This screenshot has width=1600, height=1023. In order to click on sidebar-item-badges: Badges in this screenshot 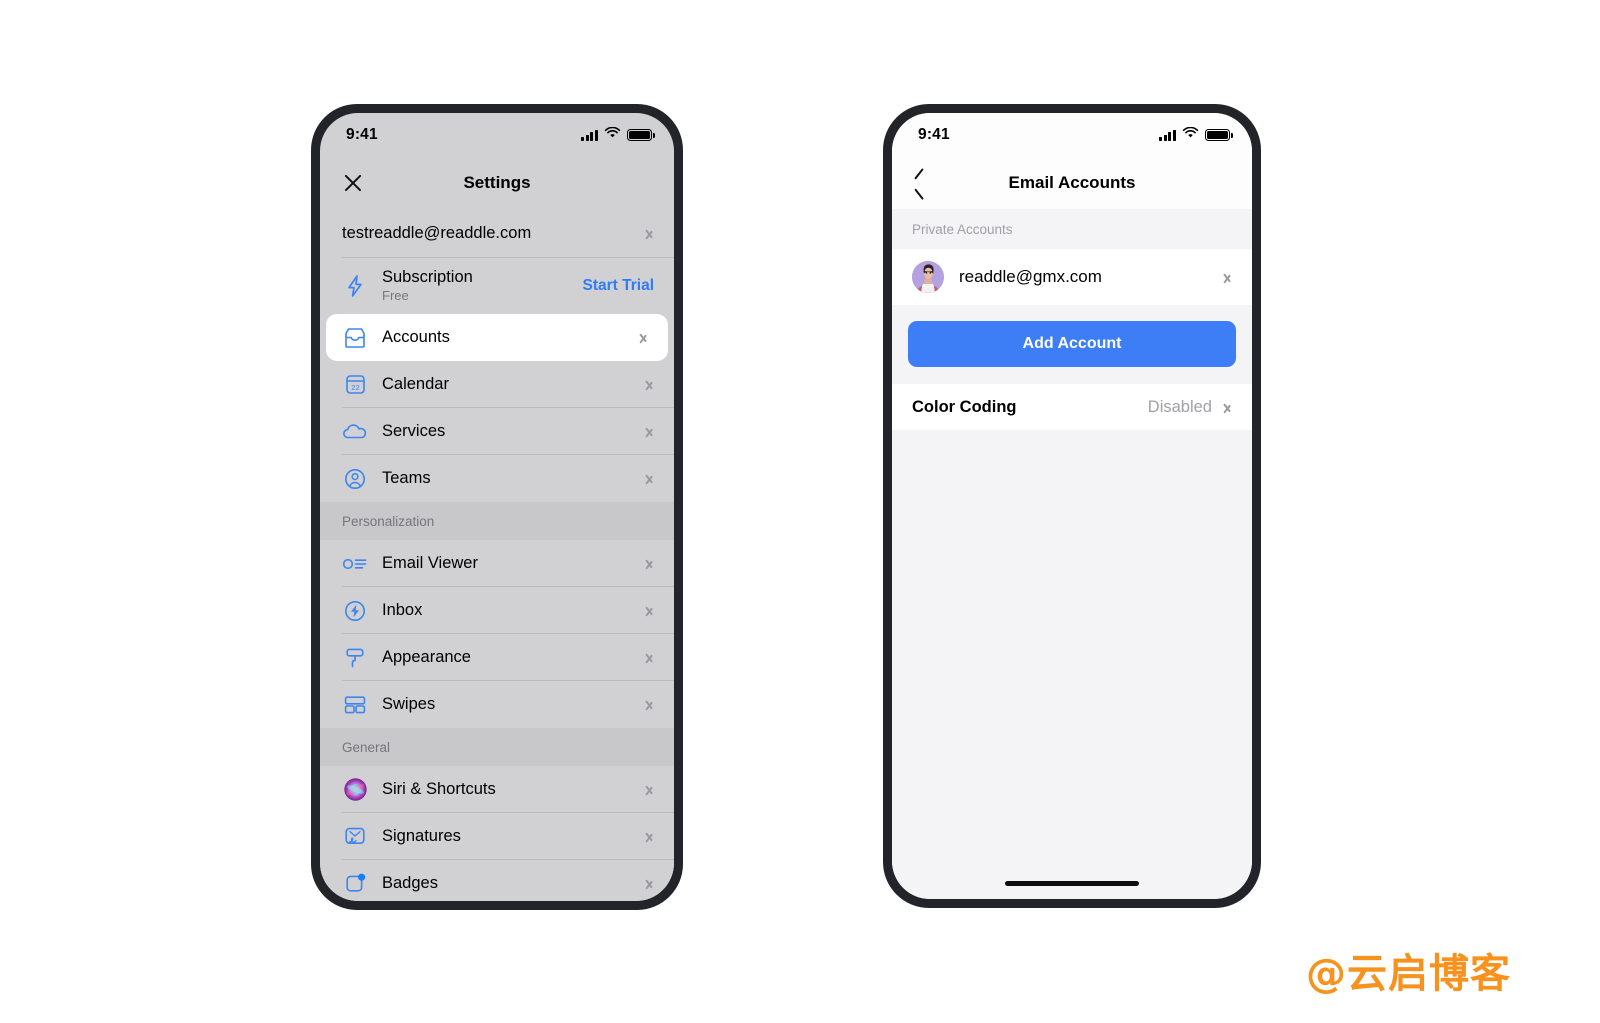, I will do `click(497, 880)`.